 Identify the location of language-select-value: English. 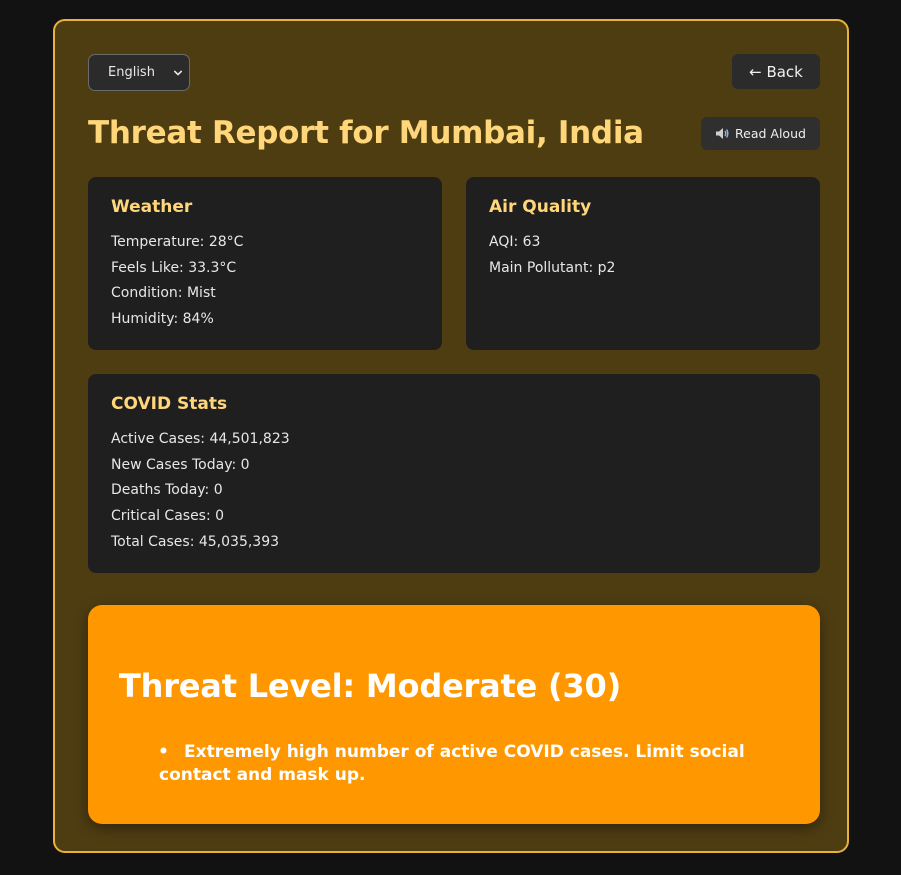
(131, 72).